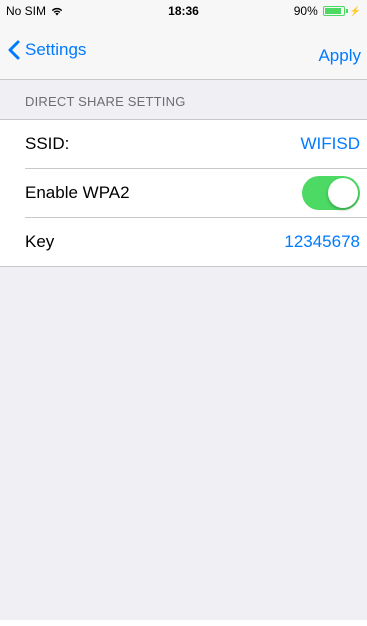 This screenshot has height=626, width=367. What do you see at coordinates (196, 193) in the screenshot?
I see `wpa2-row: Enable WPA2` at bounding box center [196, 193].